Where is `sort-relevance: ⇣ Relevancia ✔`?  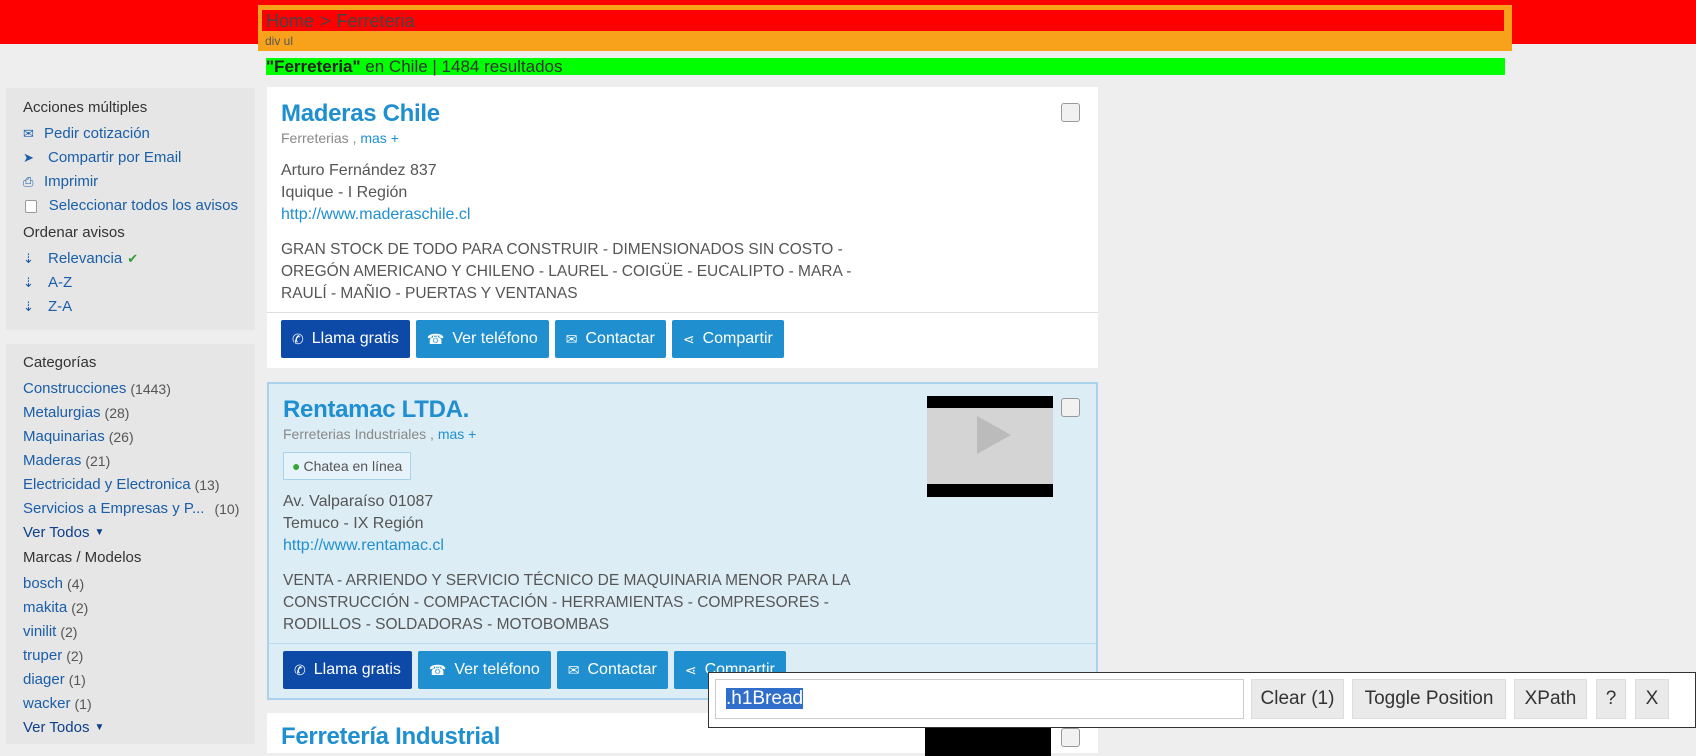 sort-relevance: ⇣ Relevancia ✔ is located at coordinates (130, 259).